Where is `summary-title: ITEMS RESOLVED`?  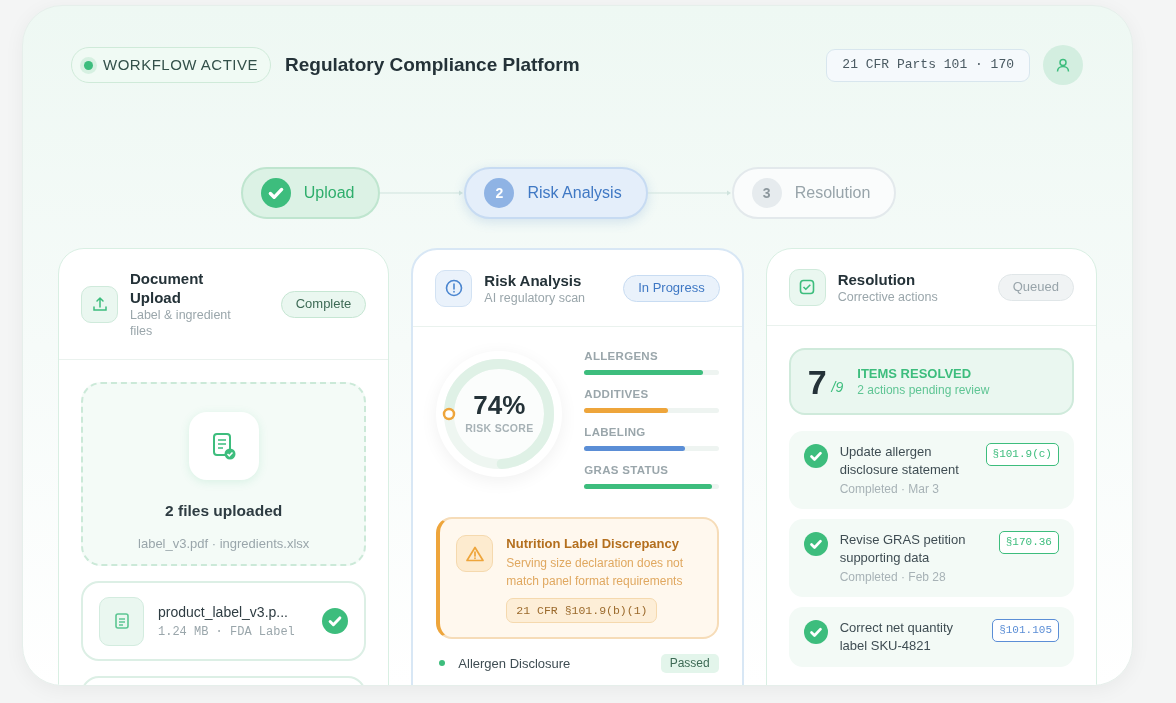 summary-title: ITEMS RESOLVED is located at coordinates (915, 373).